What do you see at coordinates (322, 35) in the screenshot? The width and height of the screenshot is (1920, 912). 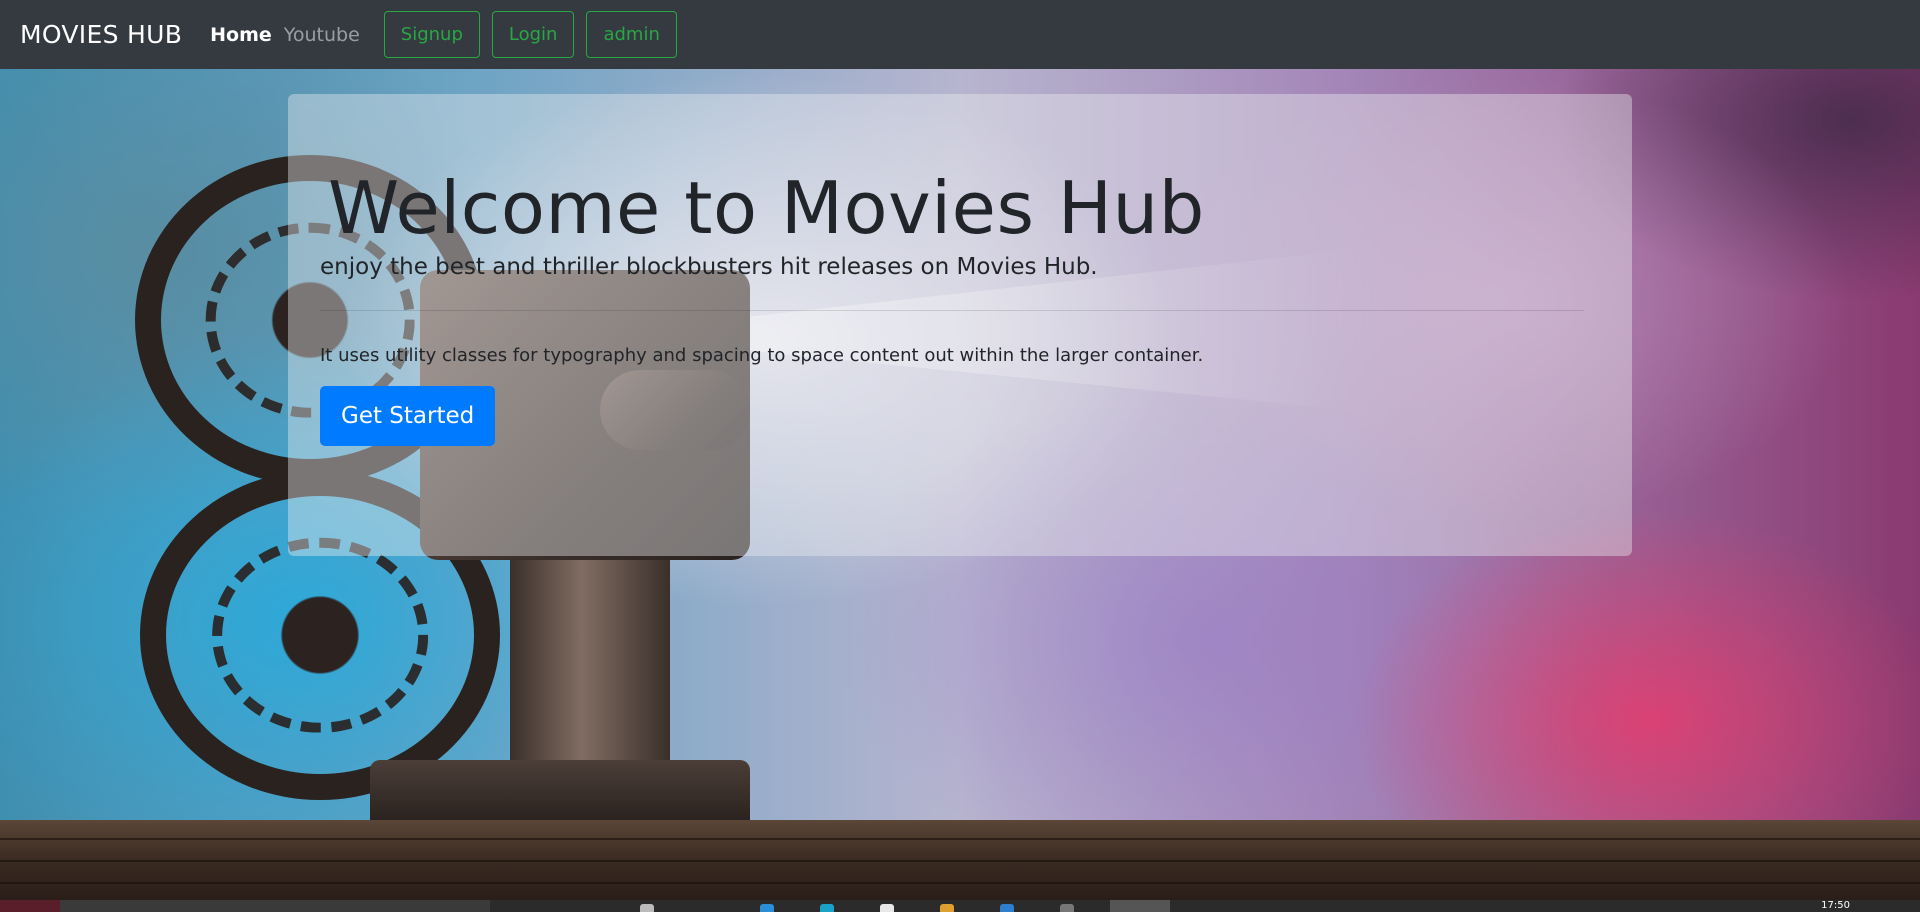 I see `nav-link-youtube: Youtube` at bounding box center [322, 35].